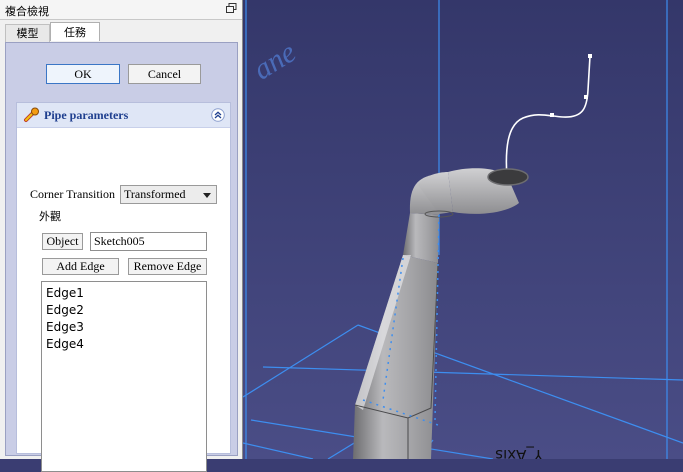 The width and height of the screenshot is (683, 472). What do you see at coordinates (164, 74) in the screenshot?
I see `cancel-button: Cancel` at bounding box center [164, 74].